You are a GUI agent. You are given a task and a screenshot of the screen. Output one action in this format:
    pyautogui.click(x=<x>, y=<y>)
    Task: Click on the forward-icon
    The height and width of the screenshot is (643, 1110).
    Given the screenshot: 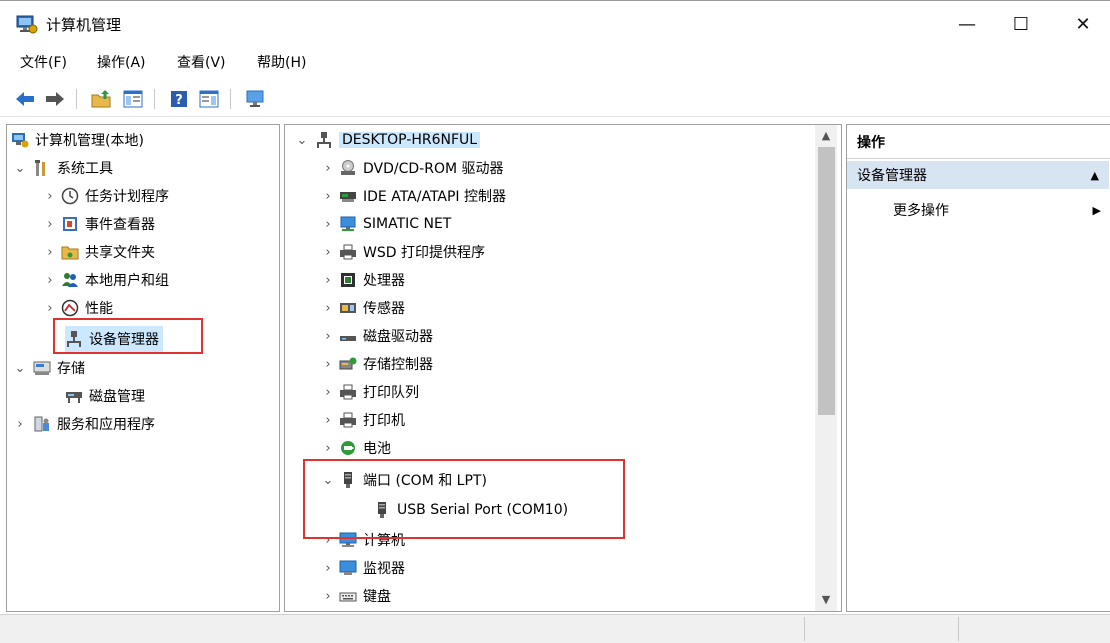 What is the action you would take?
    pyautogui.click(x=55, y=99)
    